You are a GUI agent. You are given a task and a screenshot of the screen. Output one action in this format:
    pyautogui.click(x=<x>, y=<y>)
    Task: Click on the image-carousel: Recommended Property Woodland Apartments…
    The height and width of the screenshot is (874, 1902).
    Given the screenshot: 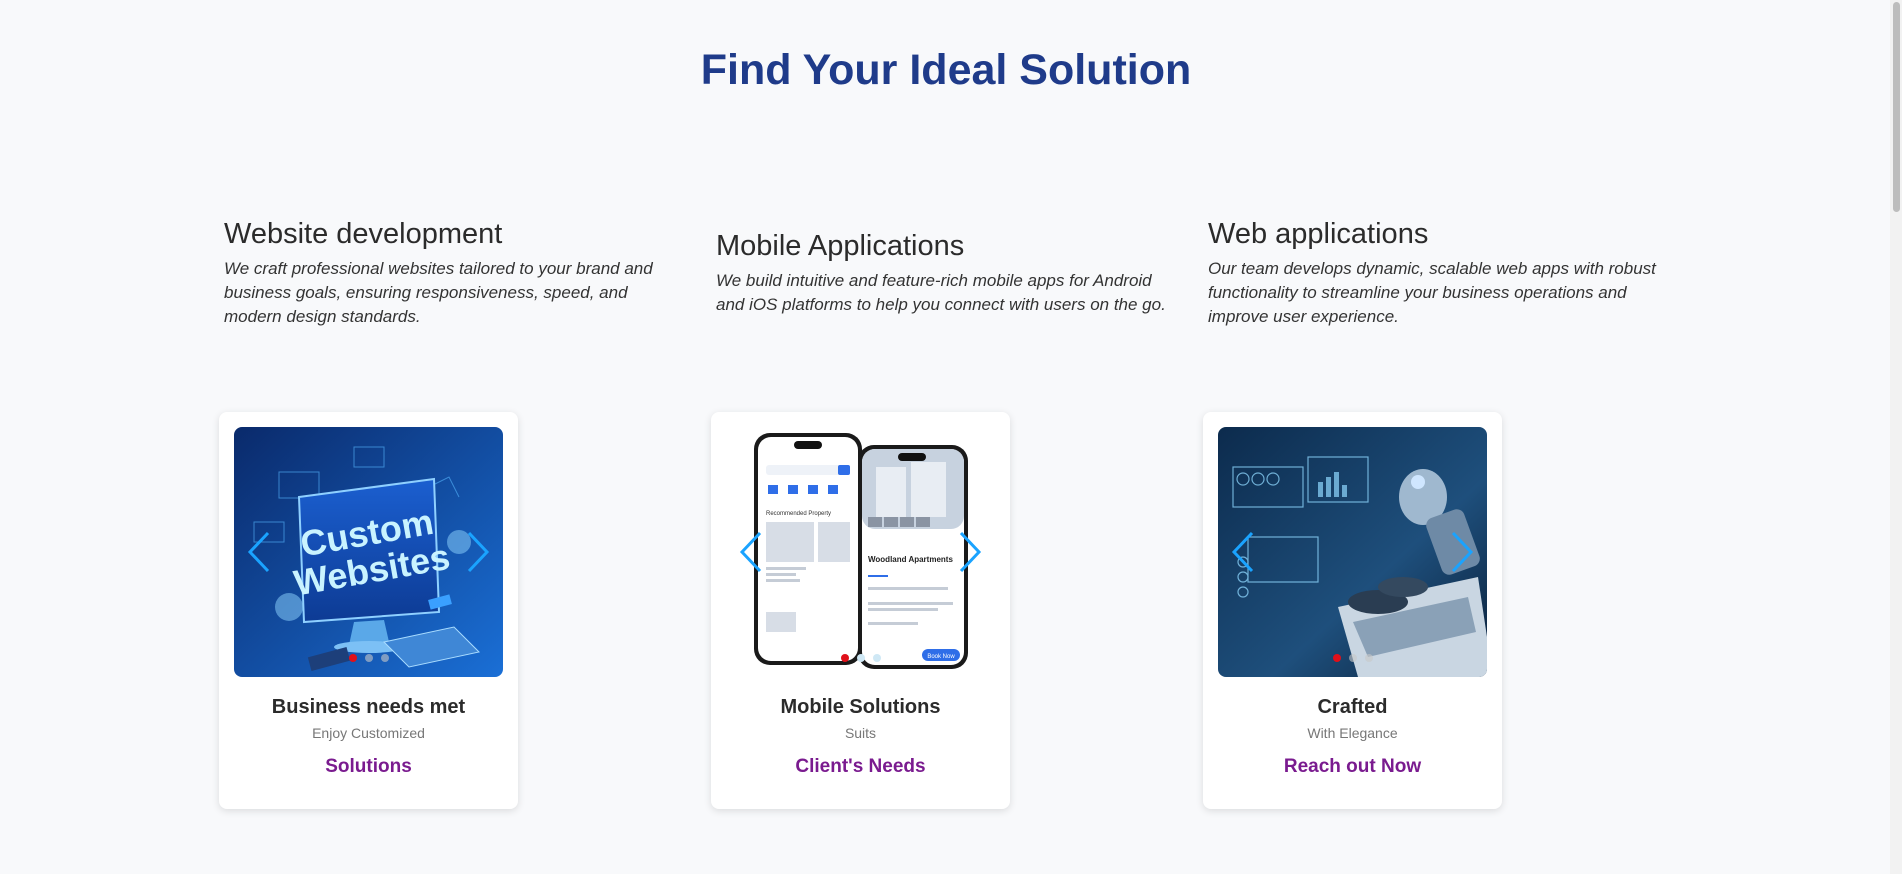 What is the action you would take?
    pyautogui.click(x=860, y=552)
    